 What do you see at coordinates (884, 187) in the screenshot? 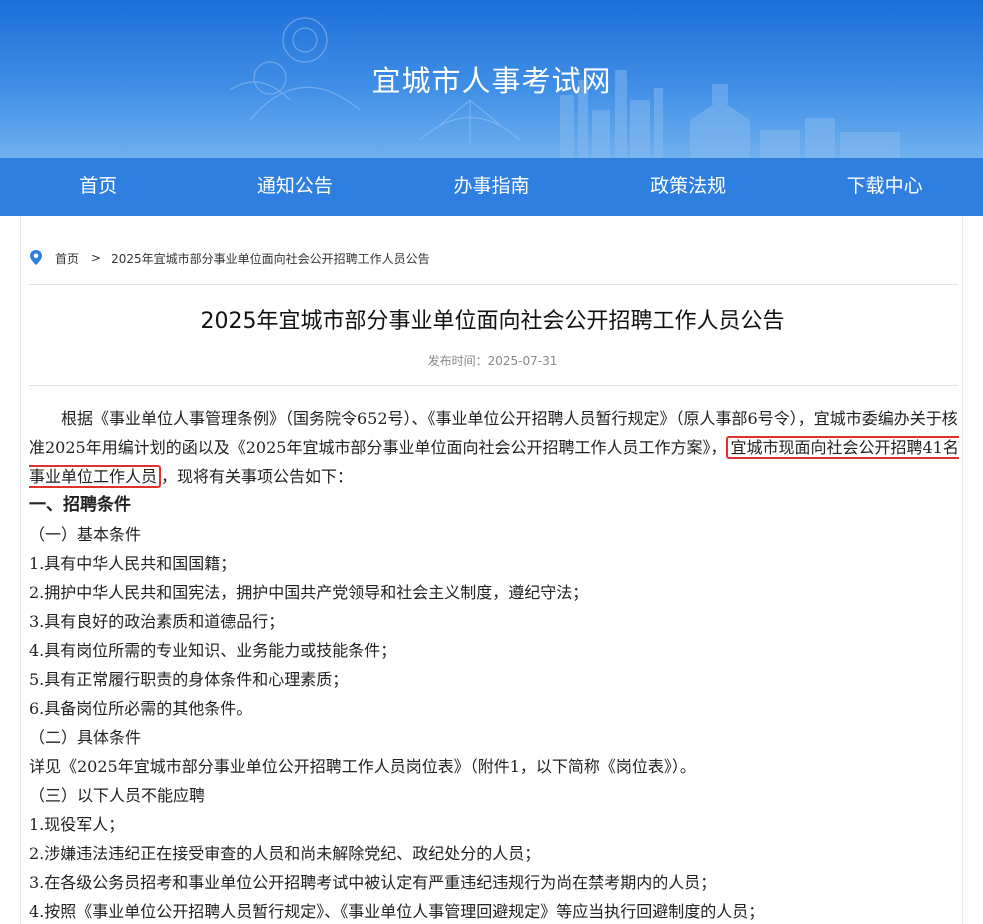
I see `nav-downloads: 下载中心` at bounding box center [884, 187].